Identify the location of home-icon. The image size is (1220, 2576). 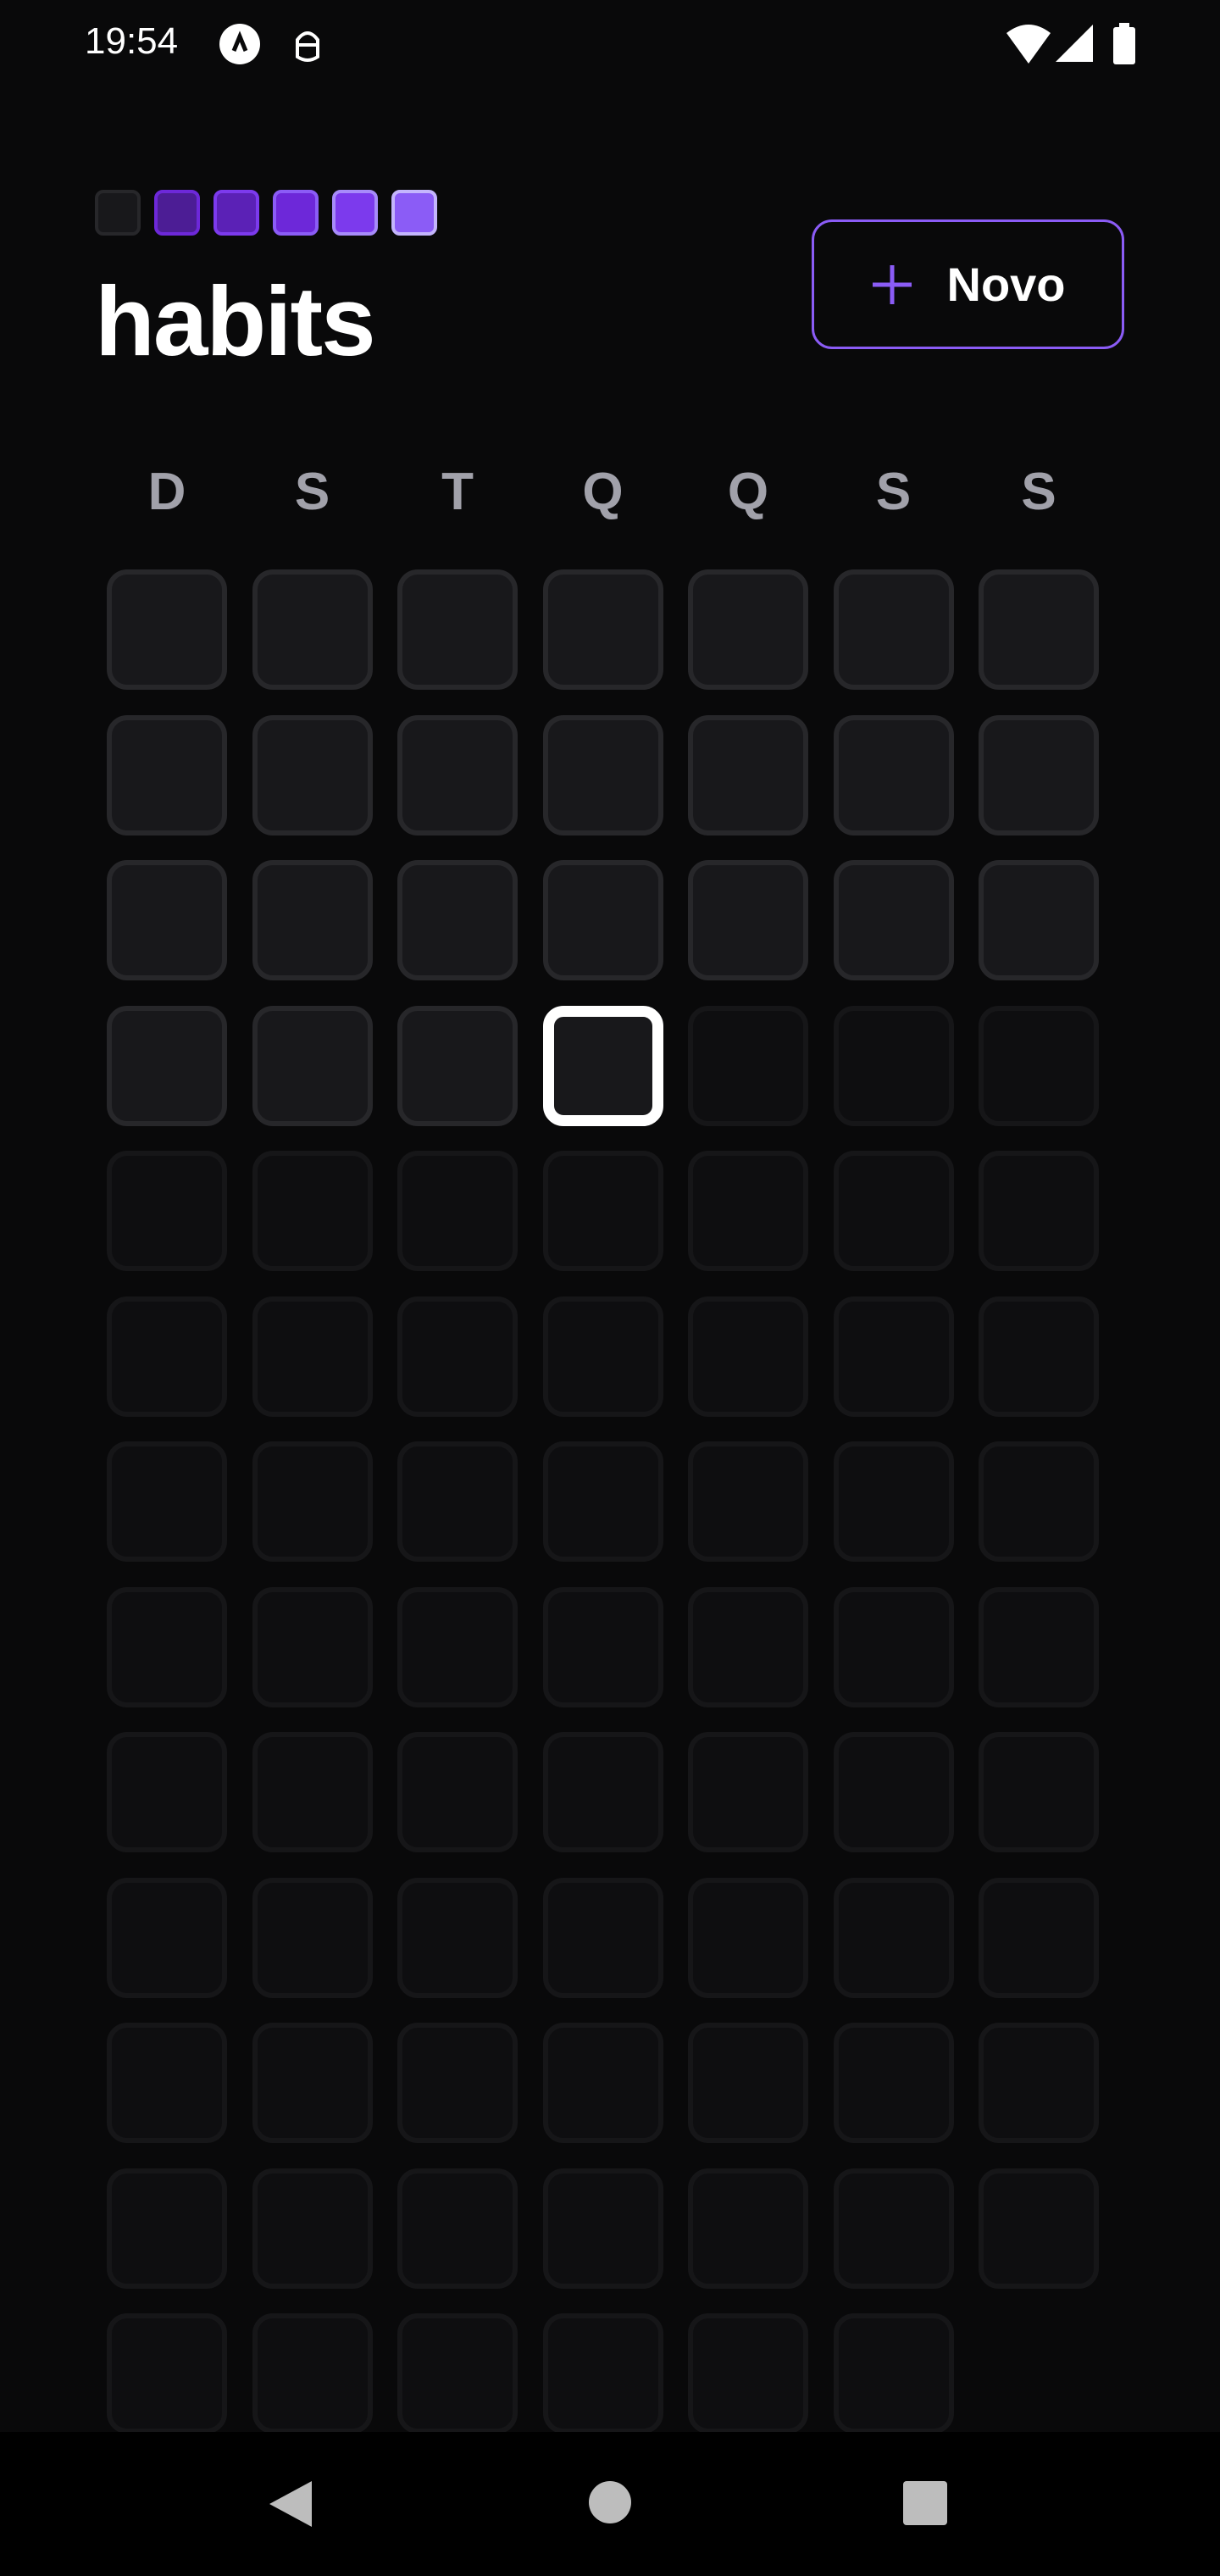
(610, 2504).